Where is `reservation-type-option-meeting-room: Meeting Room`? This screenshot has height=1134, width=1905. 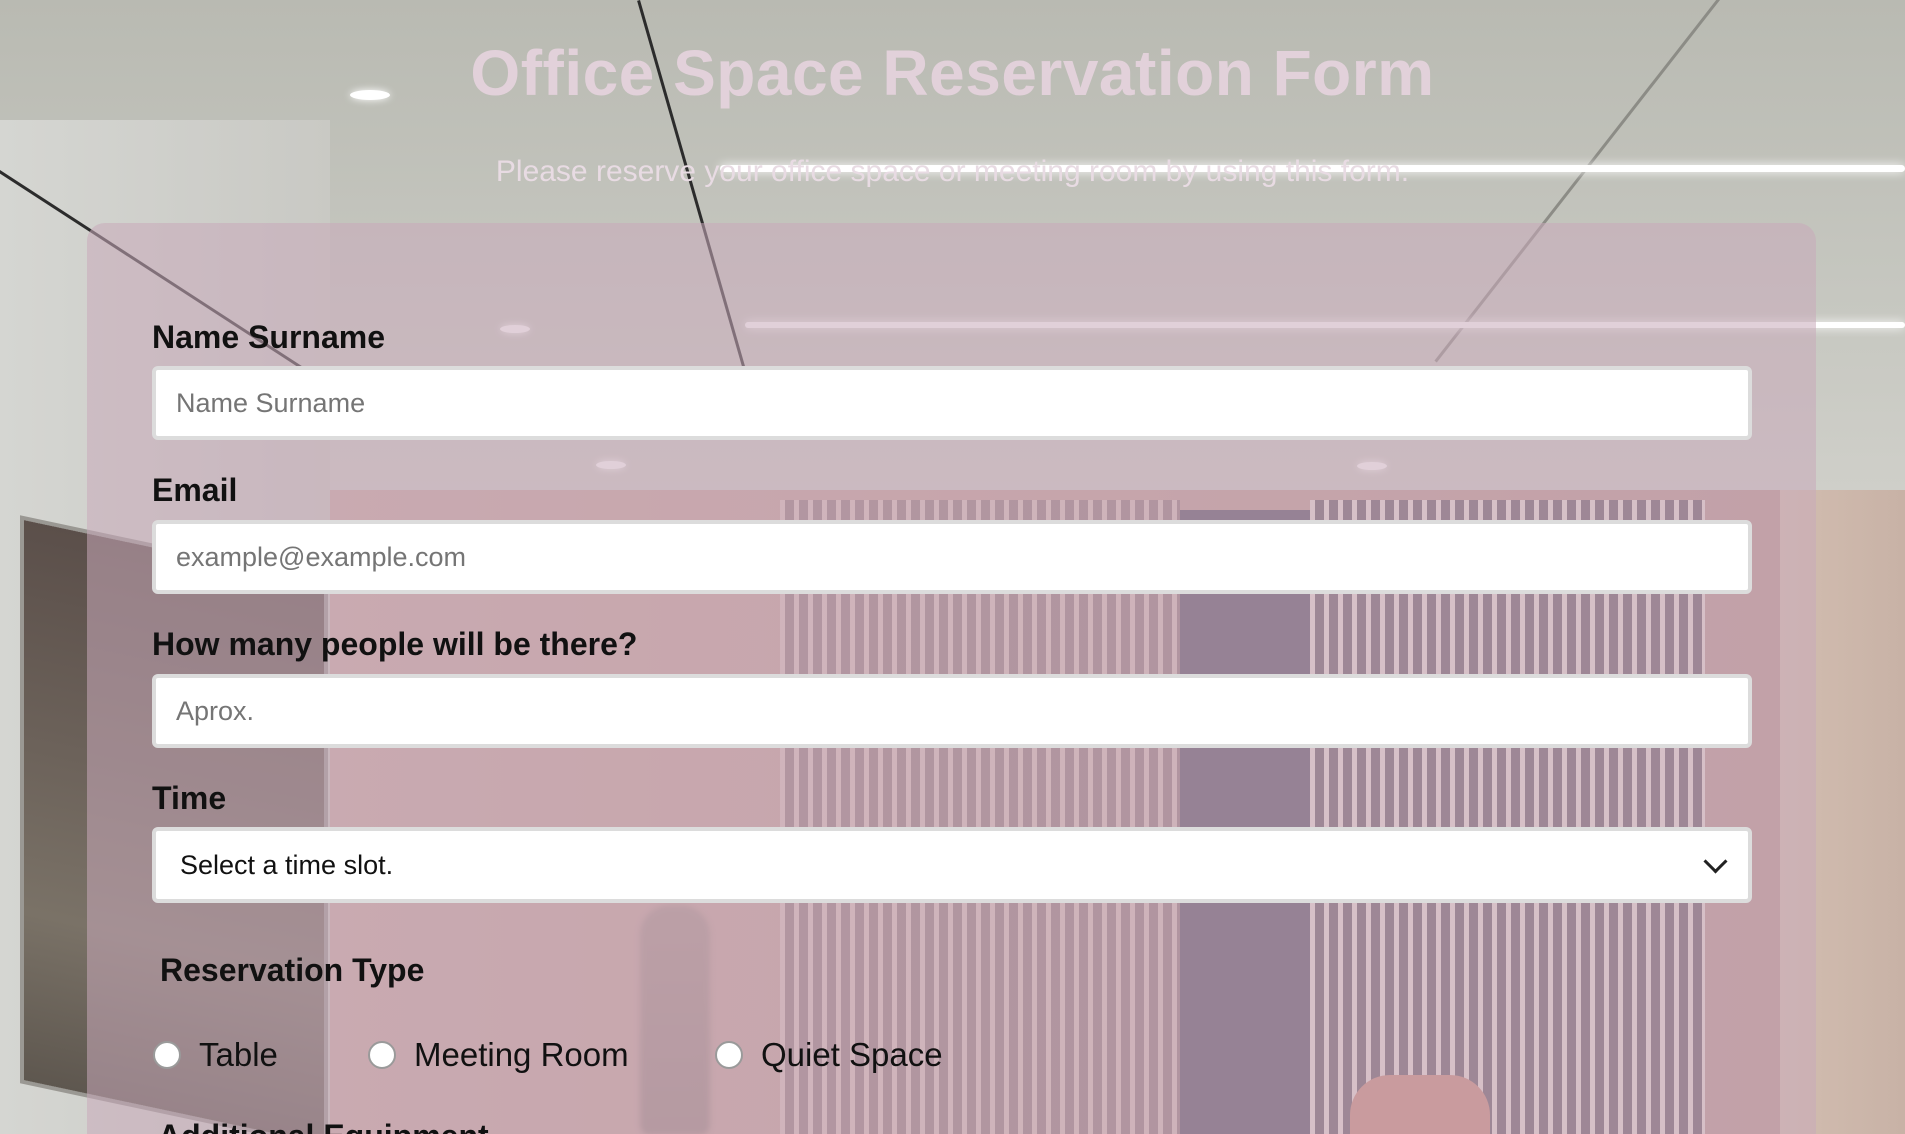
reservation-type-option-meeting-room: Meeting Room is located at coordinates (498, 1055).